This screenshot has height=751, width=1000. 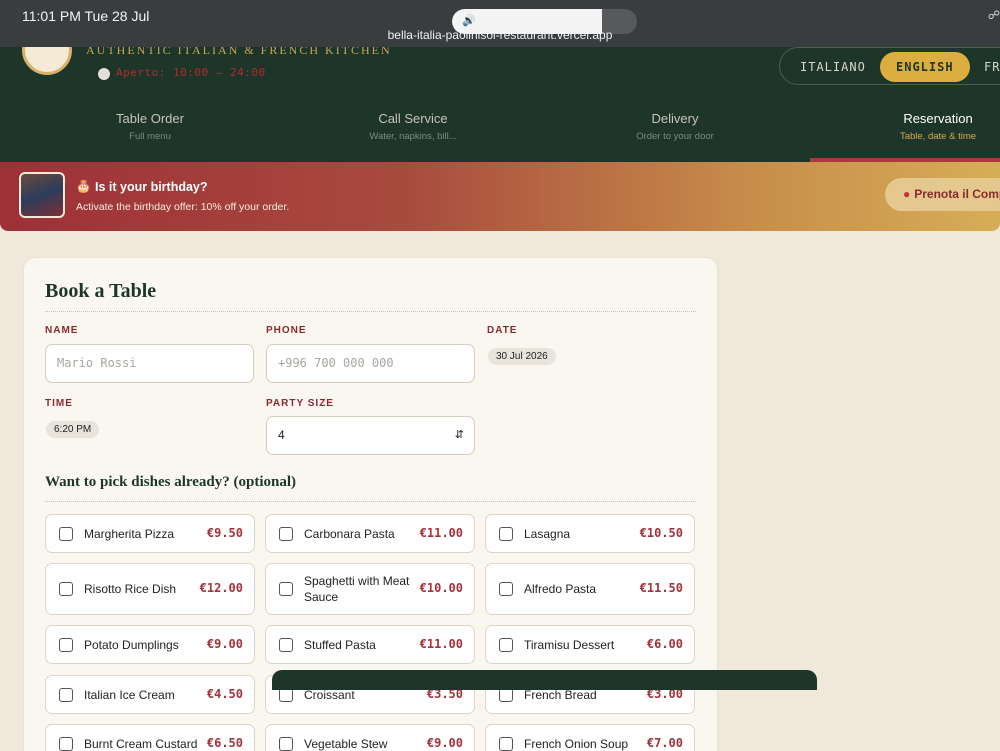 What do you see at coordinates (42, 195) in the screenshot?
I see `birthday-image` at bounding box center [42, 195].